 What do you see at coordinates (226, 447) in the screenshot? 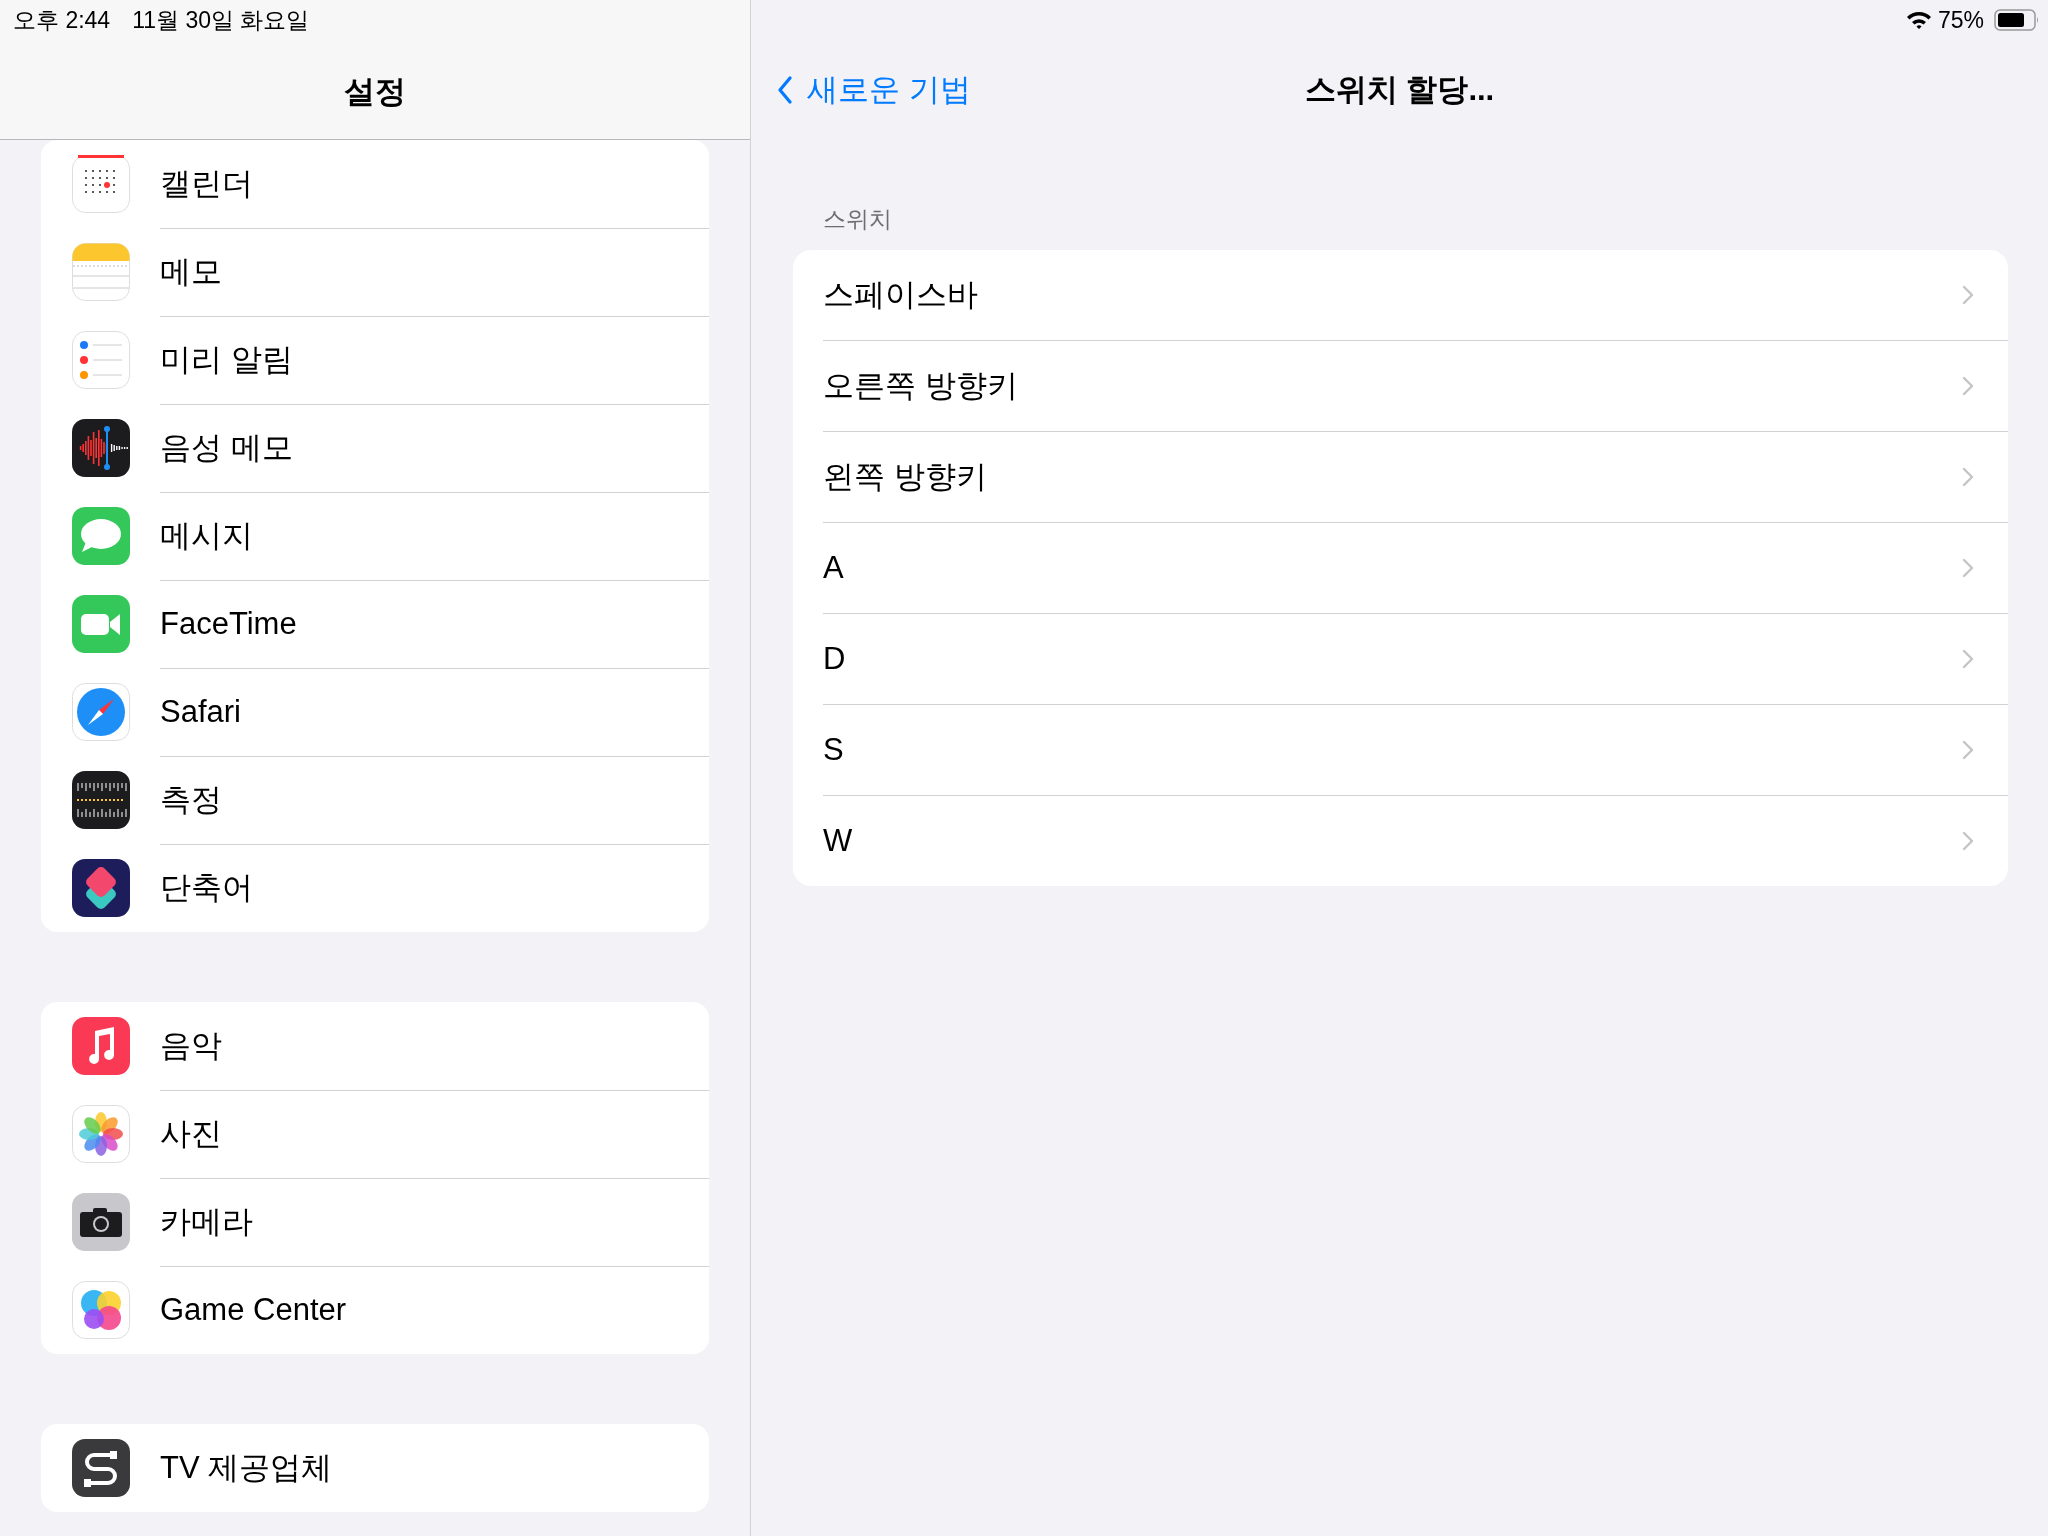
I see `settings-item-label: 음성 메모` at bounding box center [226, 447].